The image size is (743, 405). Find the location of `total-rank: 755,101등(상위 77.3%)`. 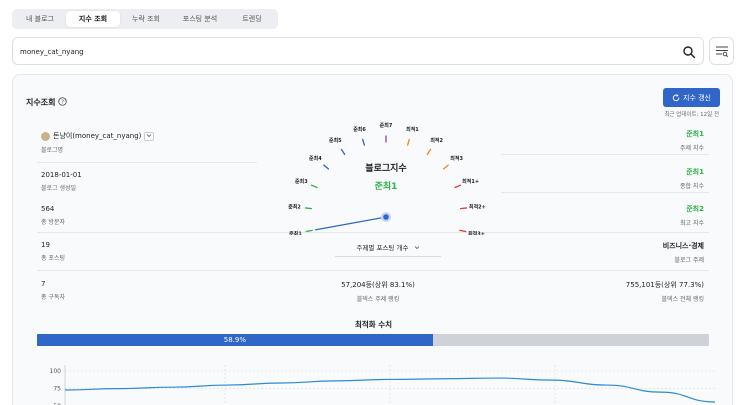

total-rank: 755,101등(상위 77.3%) is located at coordinates (664, 285).